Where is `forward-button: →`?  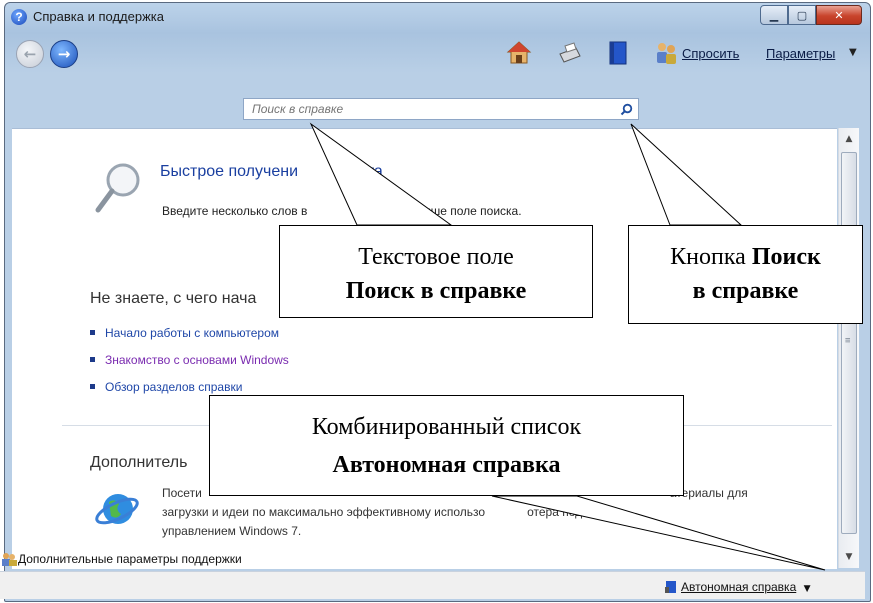 forward-button: → is located at coordinates (64, 54).